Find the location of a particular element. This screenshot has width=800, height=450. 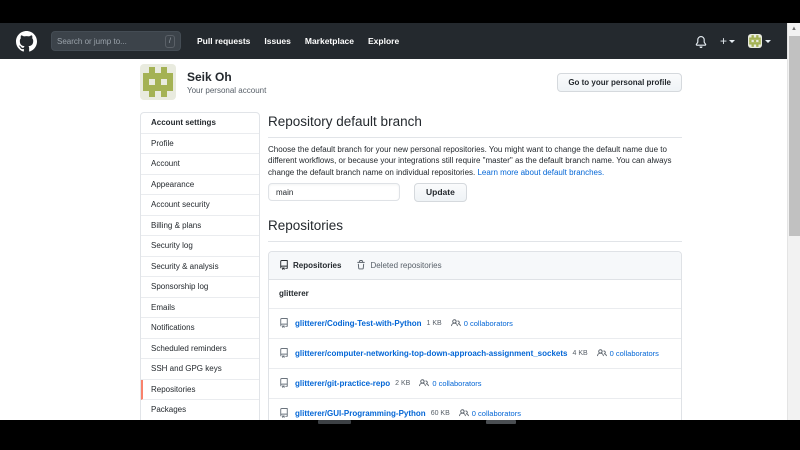

tab-deleted-repositories: Deleted repositories is located at coordinates (399, 265).